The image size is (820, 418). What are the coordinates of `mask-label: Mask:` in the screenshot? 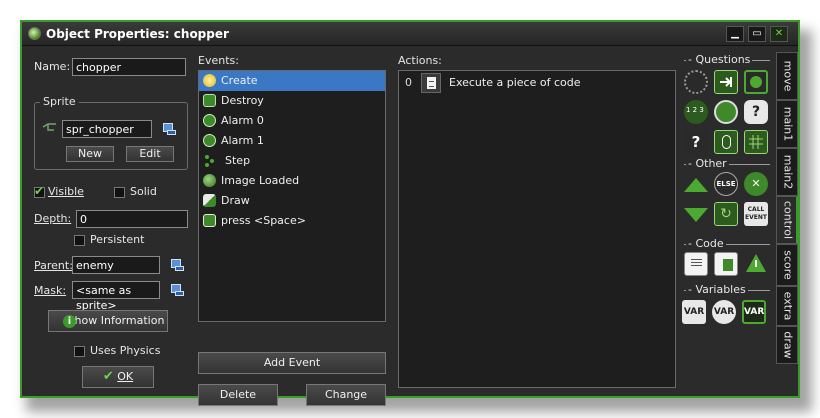 It's located at (50, 290).